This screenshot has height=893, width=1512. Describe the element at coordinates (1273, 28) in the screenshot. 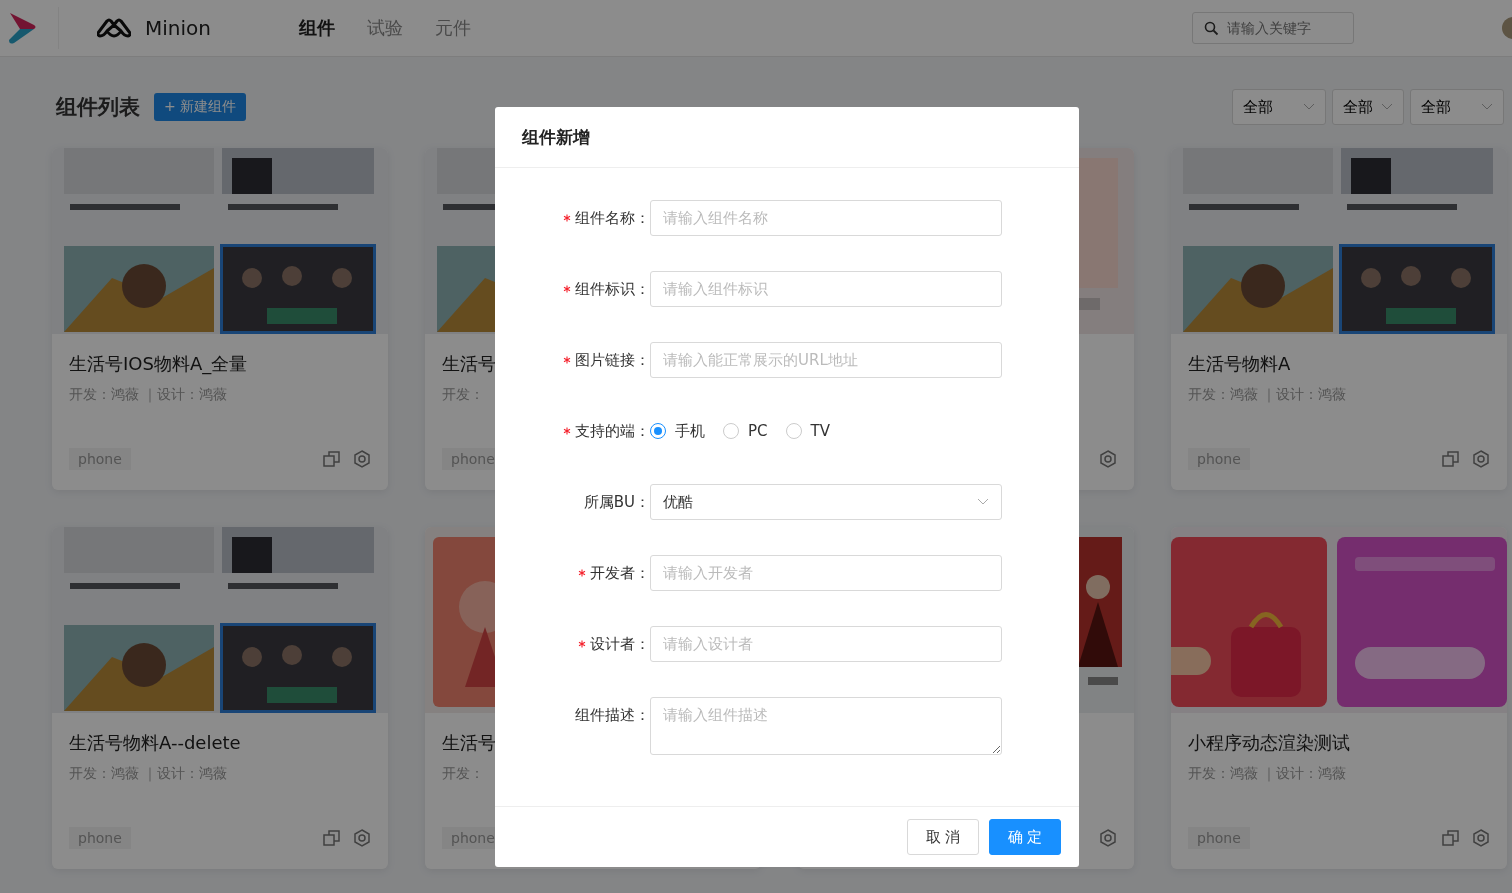

I see `search-field: 请输入关键字` at that location.